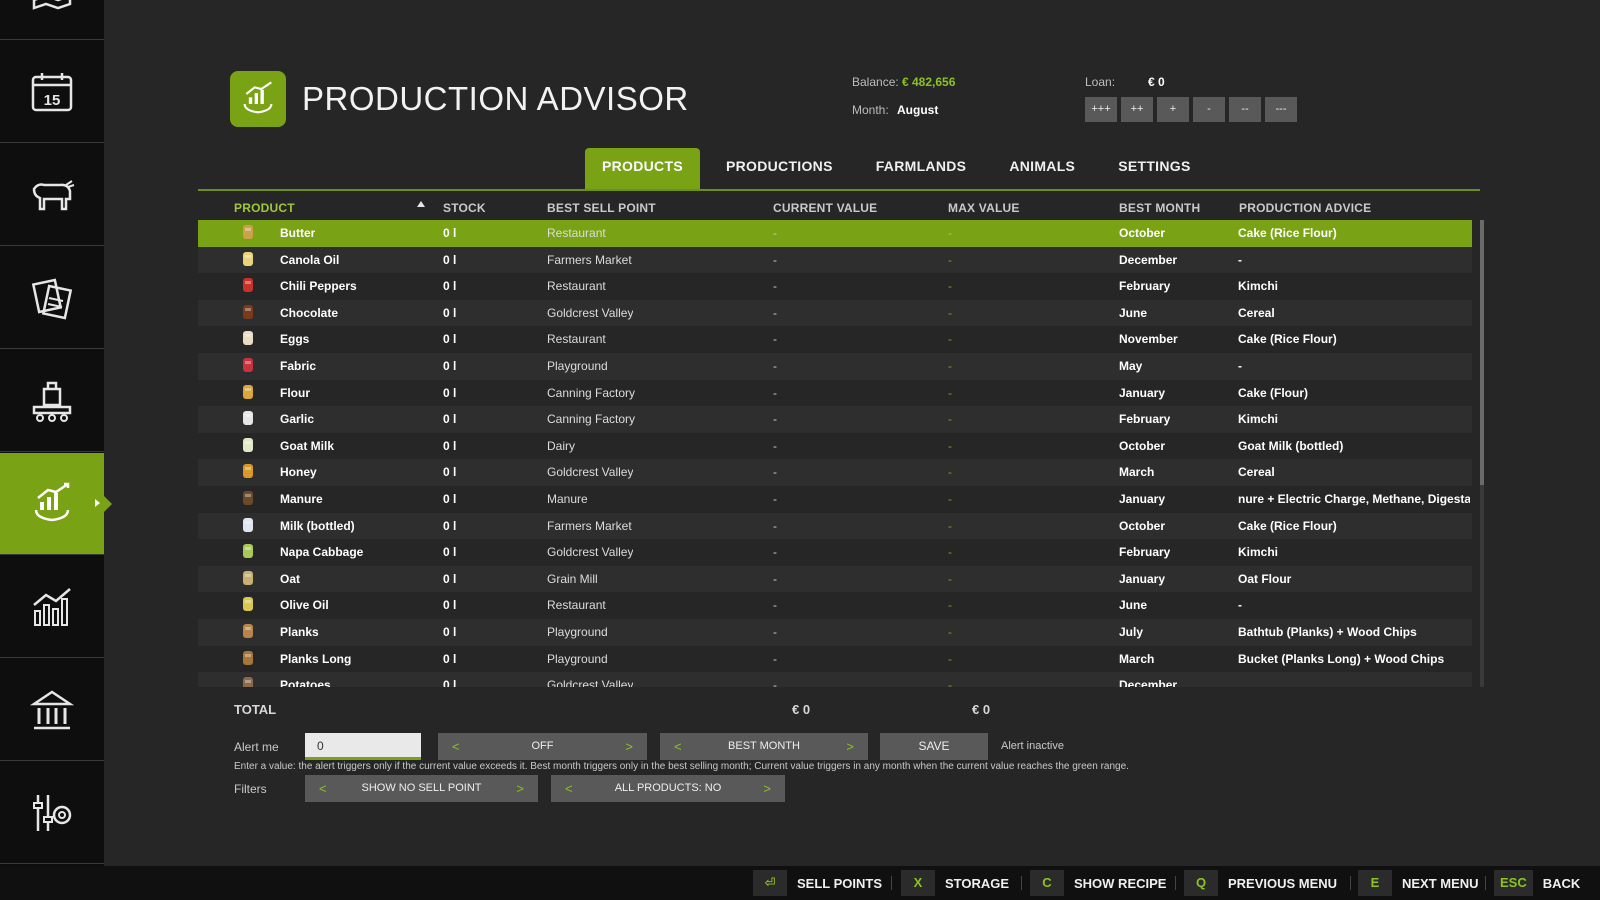 This screenshot has height=900, width=1600. I want to click on product-production-advice: Kimchi, so click(1258, 419).